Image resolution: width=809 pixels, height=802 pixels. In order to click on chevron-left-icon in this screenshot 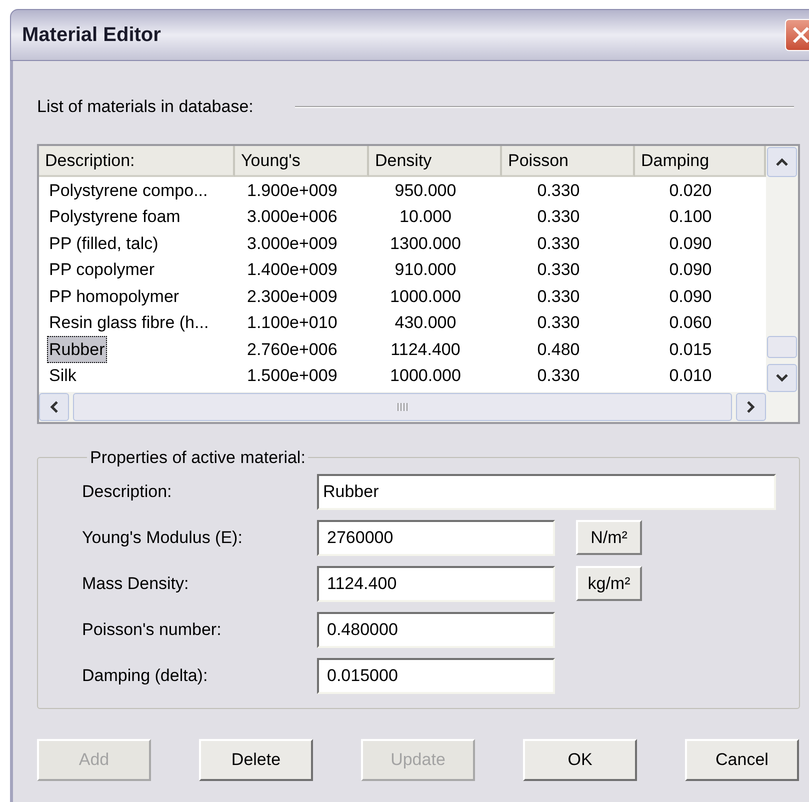, I will do `click(54, 407)`.